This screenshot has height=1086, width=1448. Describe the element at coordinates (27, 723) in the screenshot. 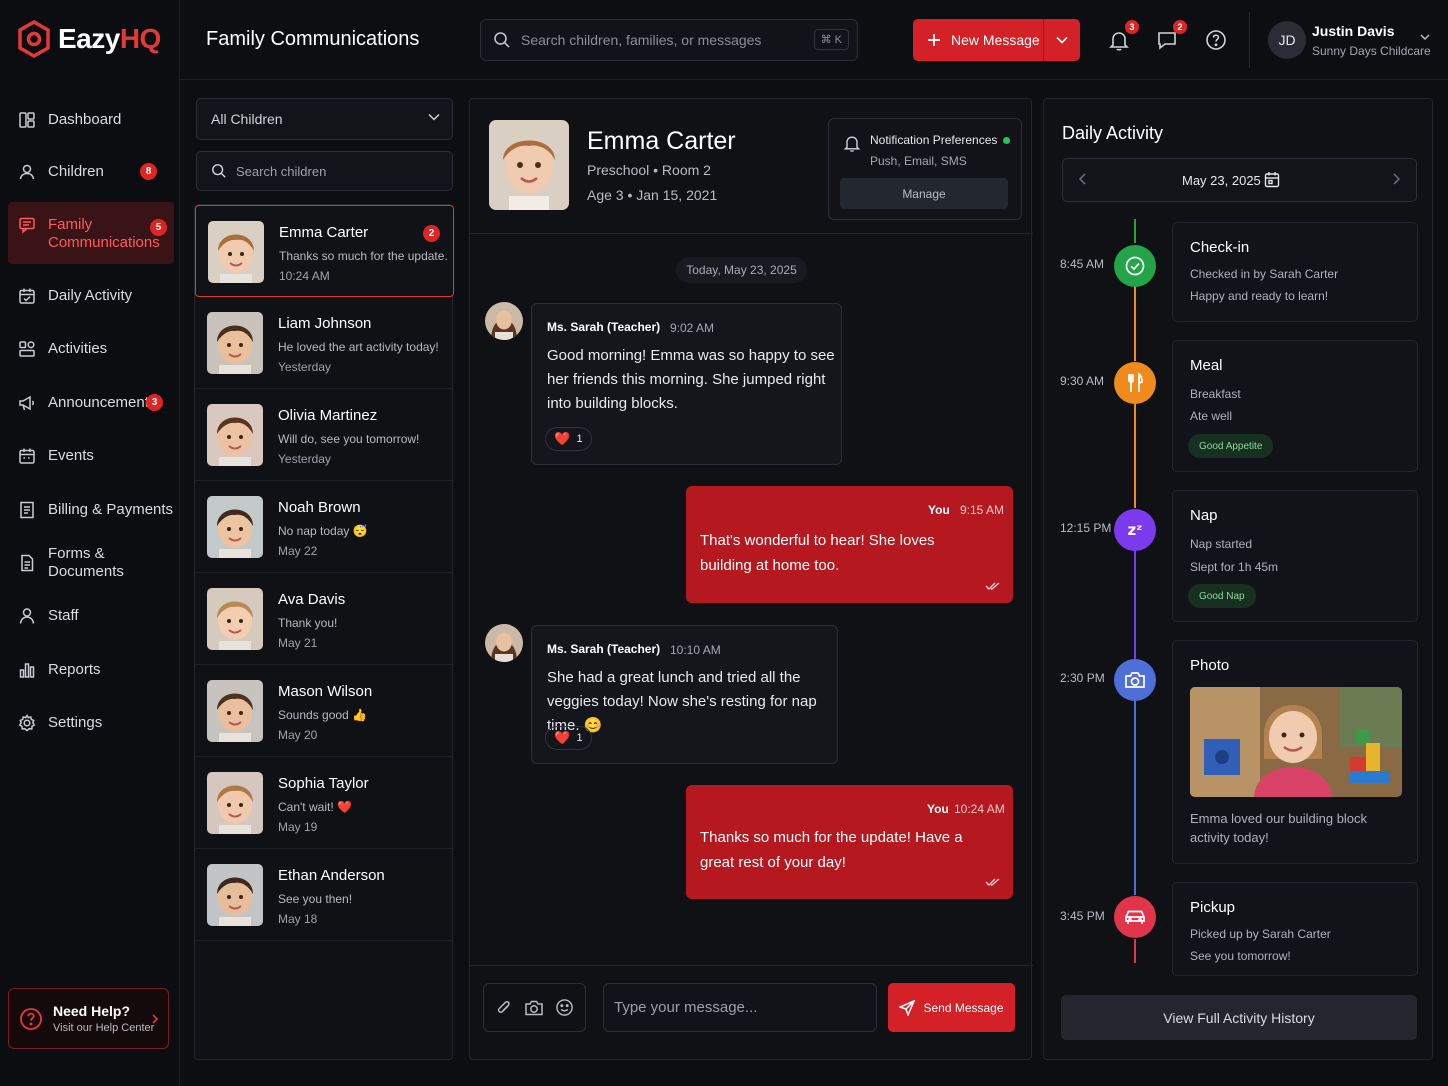

I see `gear-icon` at that location.